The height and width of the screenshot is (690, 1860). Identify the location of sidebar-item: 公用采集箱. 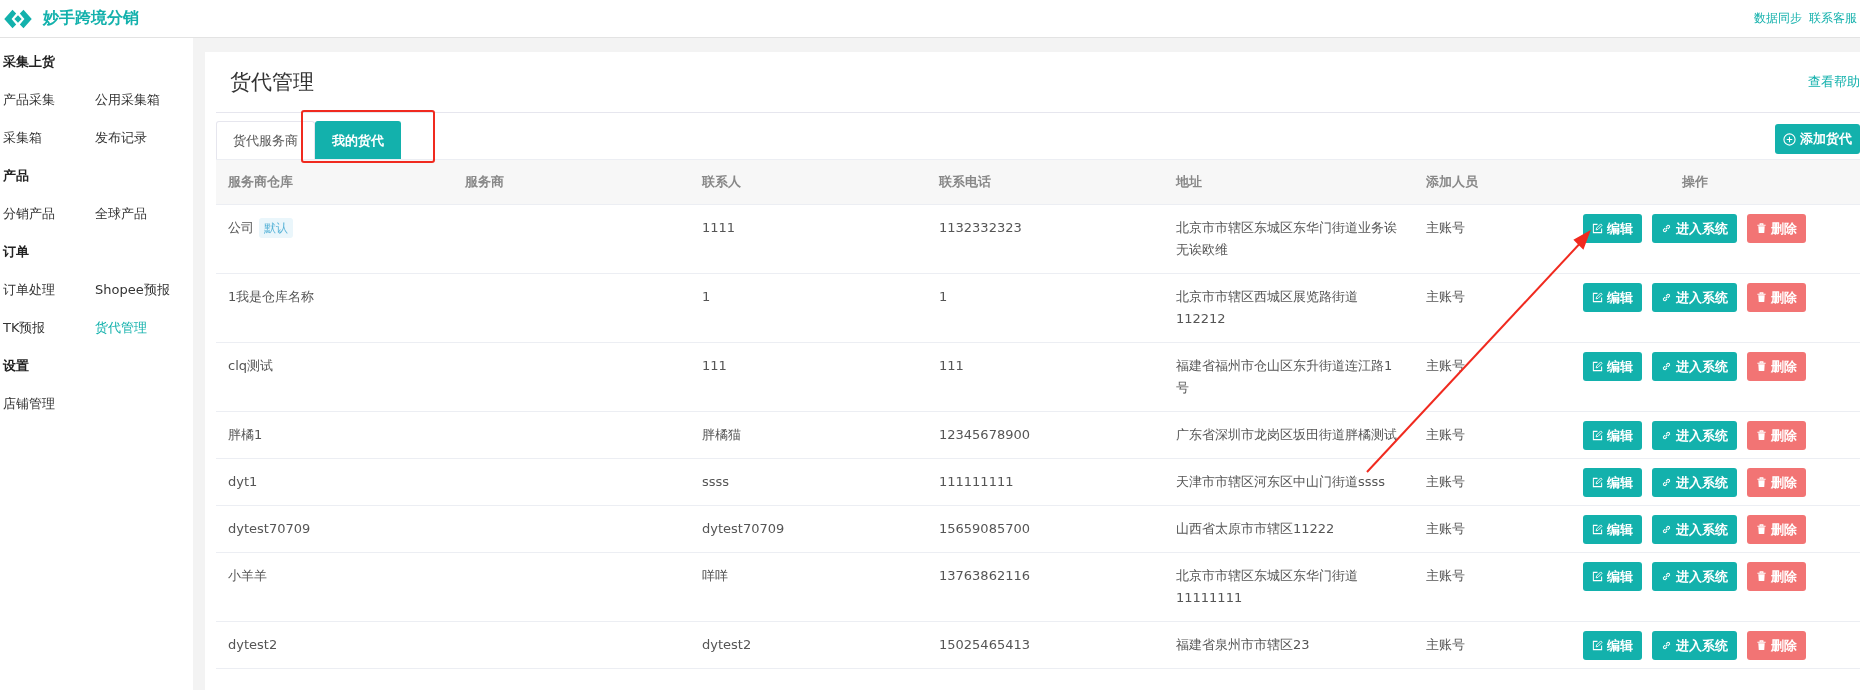
(144, 100).